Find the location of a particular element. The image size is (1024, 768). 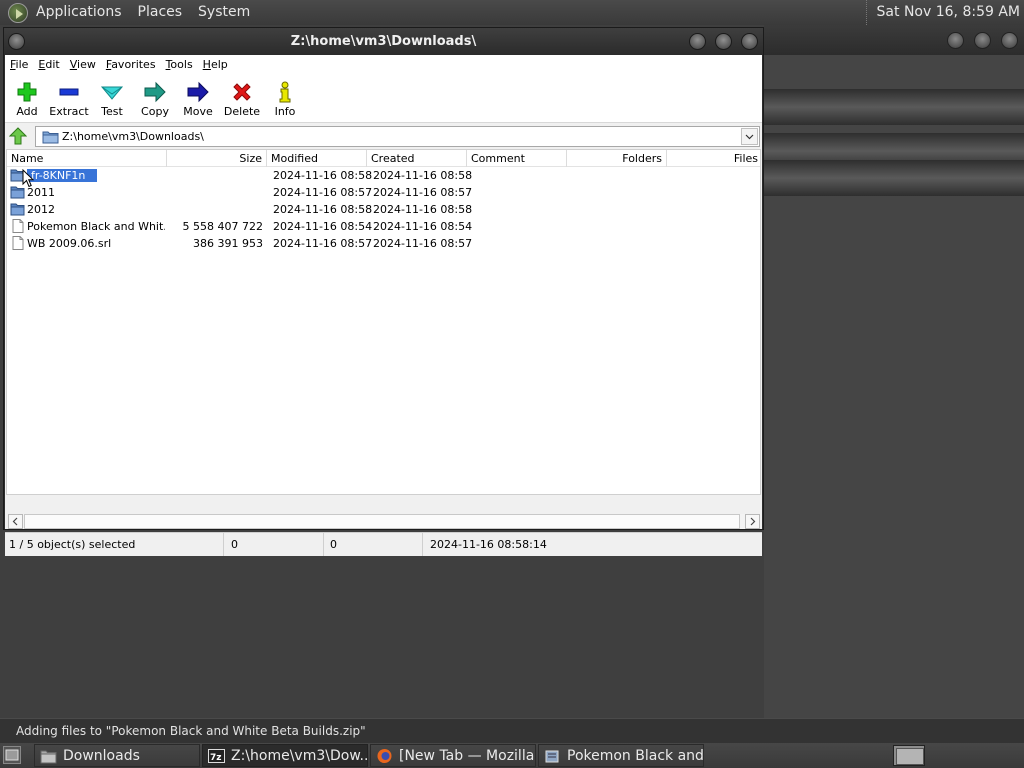

menu-applications: Applications is located at coordinates (79, 12).